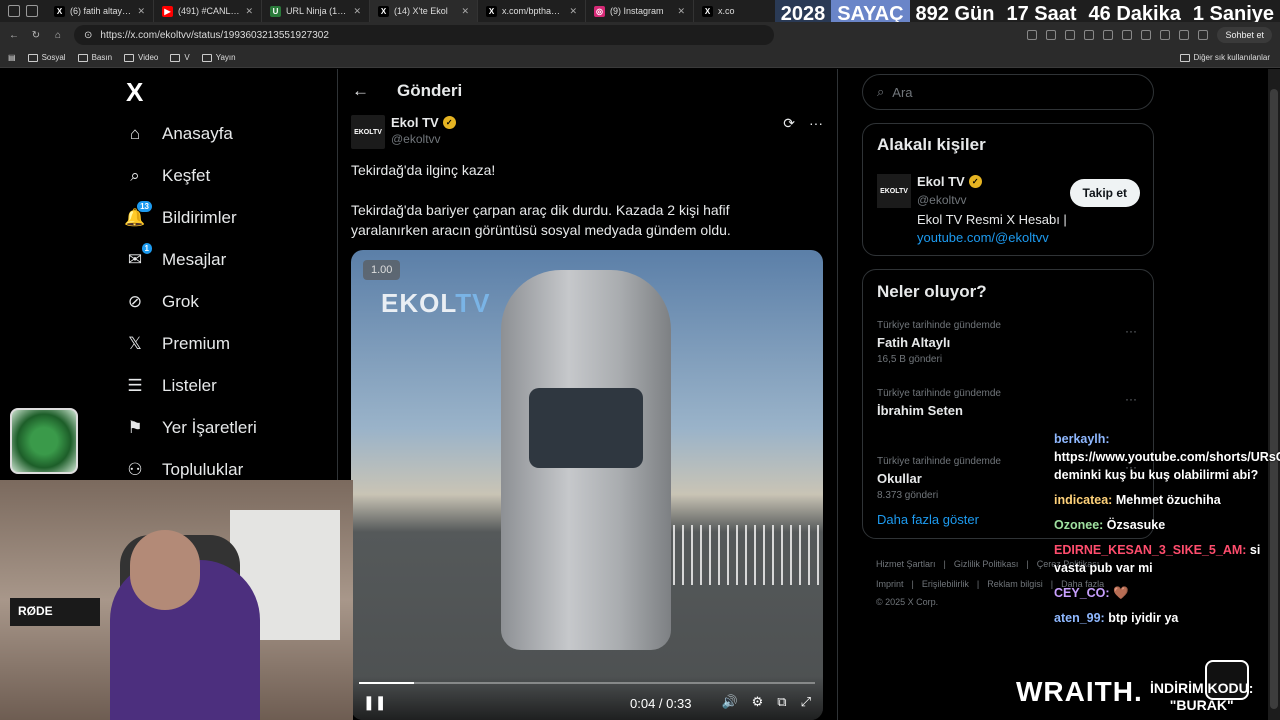 This screenshot has height=720, width=1280. What do you see at coordinates (661, 703) in the screenshot?
I see `video-time: 0:04 / 0:33` at bounding box center [661, 703].